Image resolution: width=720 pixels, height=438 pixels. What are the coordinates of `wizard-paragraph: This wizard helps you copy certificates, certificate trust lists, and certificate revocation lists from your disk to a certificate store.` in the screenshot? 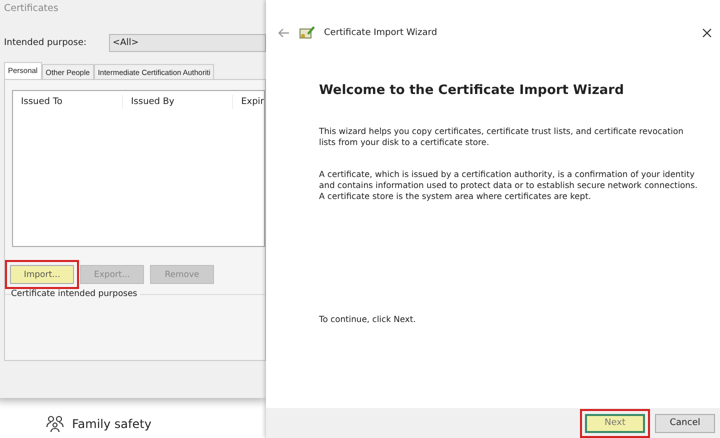 It's located at (501, 137).